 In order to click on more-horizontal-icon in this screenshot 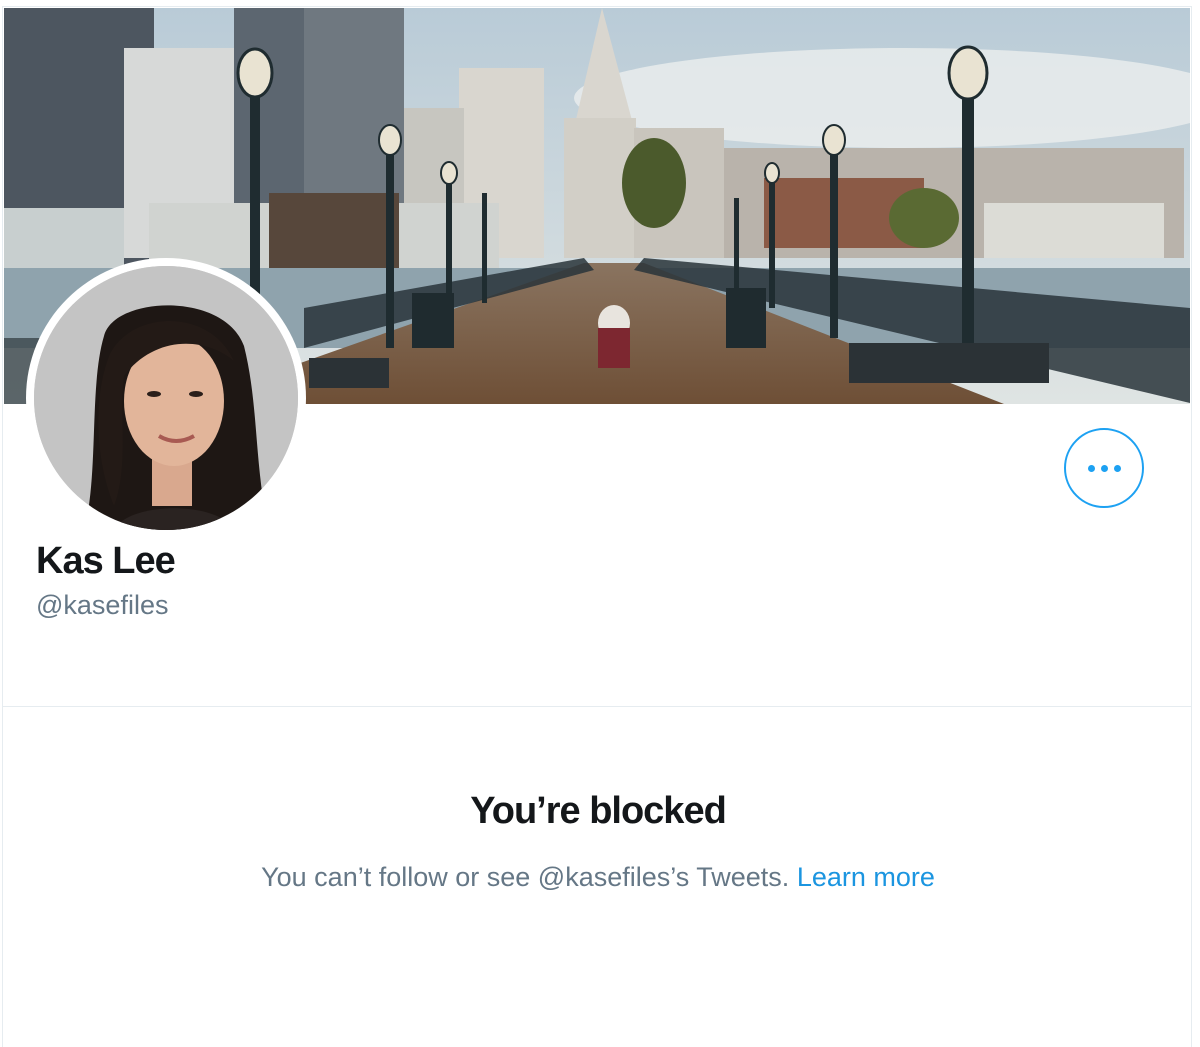, I will do `click(1104, 468)`.